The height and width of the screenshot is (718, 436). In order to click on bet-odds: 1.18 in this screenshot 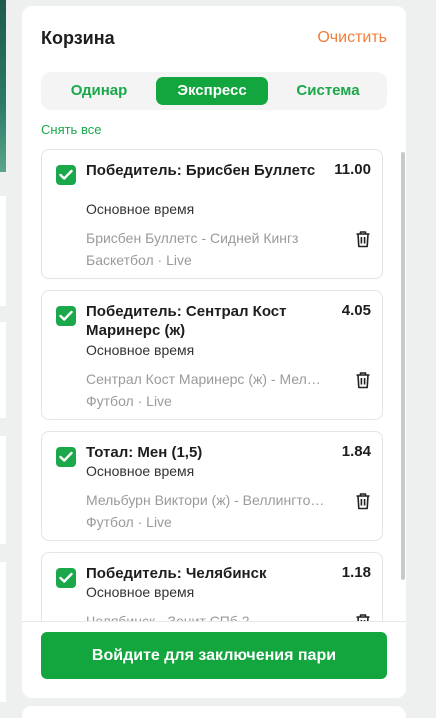, I will do `click(356, 572)`.